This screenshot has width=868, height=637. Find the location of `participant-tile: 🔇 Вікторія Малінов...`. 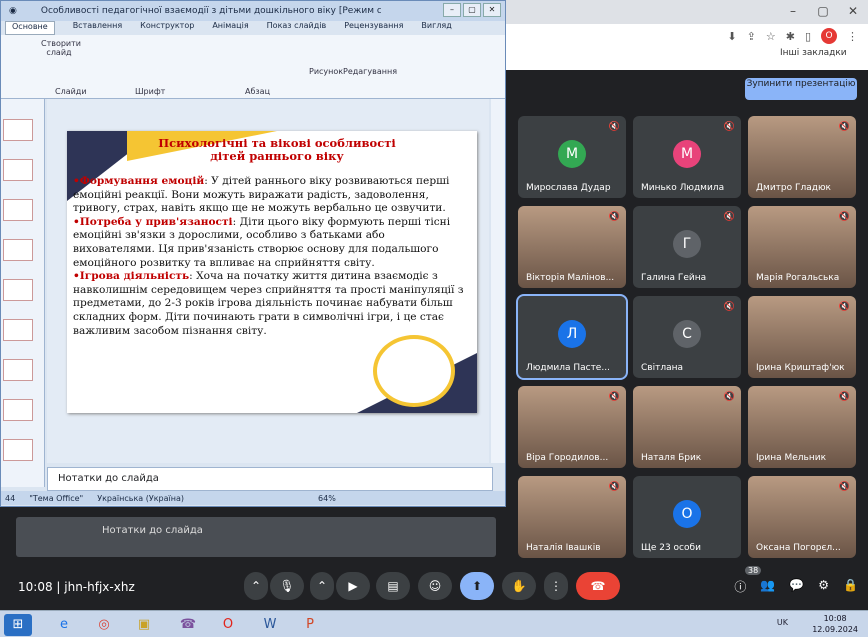

participant-tile: 🔇 Вікторія Малінов... is located at coordinates (572, 247).